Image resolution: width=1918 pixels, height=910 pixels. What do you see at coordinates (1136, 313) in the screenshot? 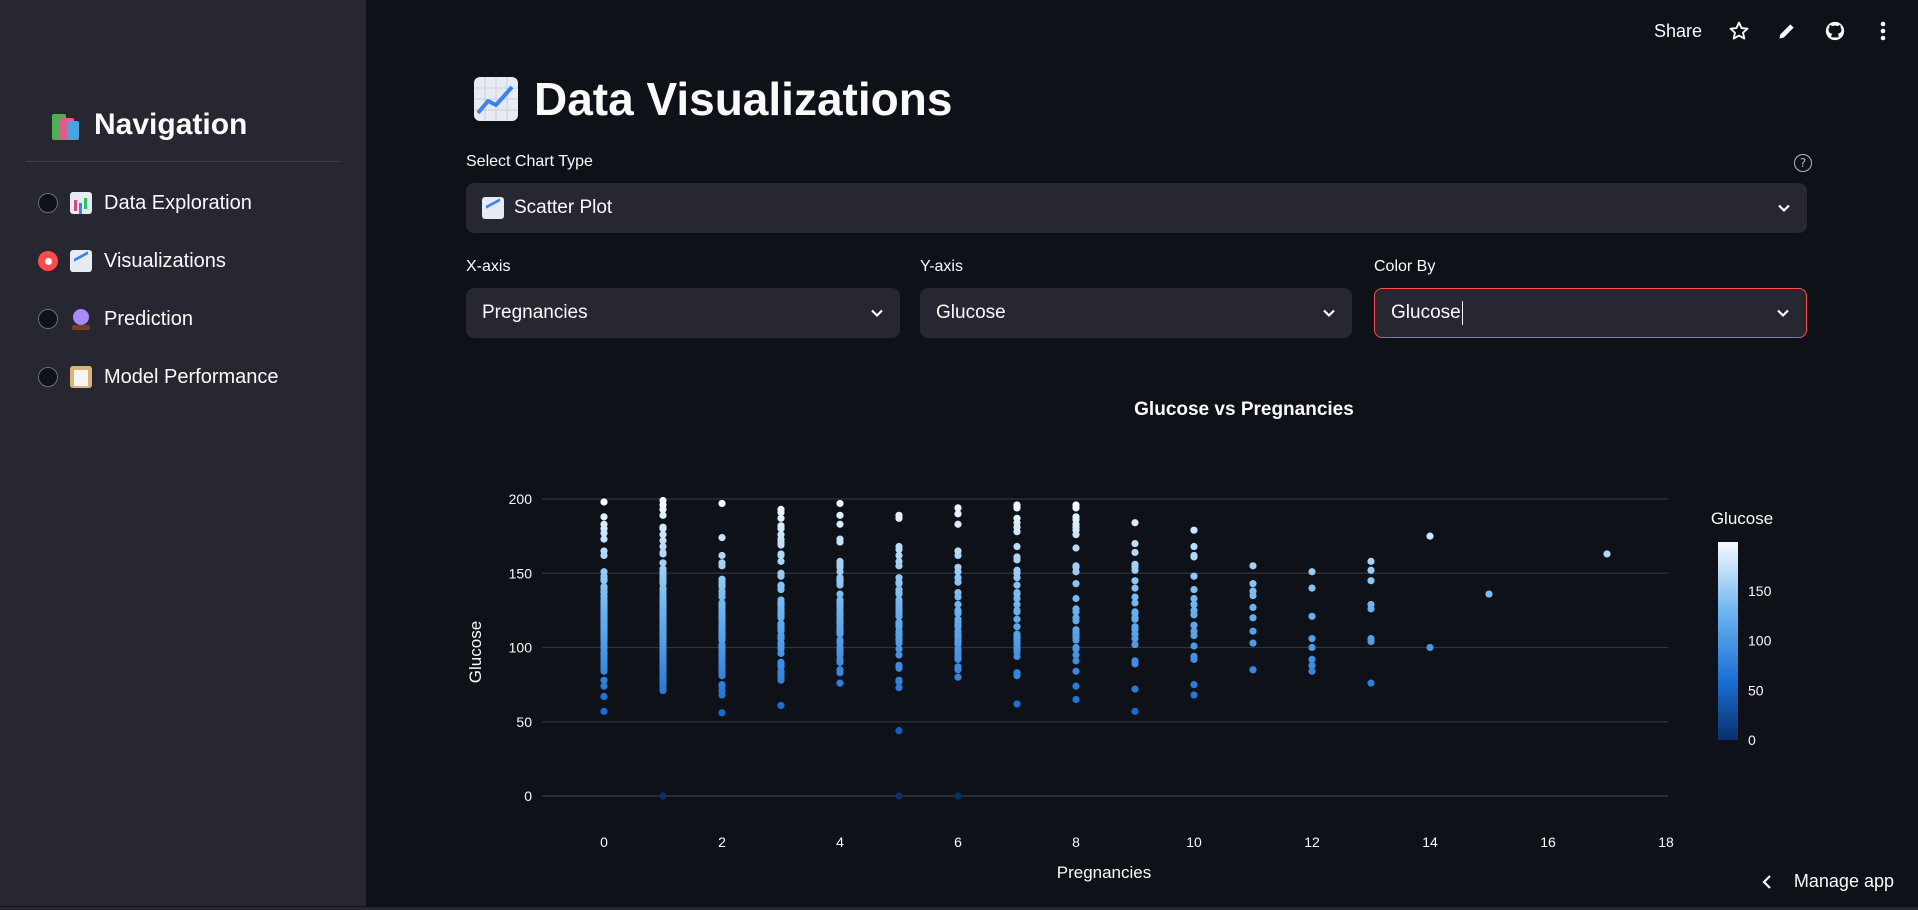
I see `y-axis-select: Glucose` at bounding box center [1136, 313].